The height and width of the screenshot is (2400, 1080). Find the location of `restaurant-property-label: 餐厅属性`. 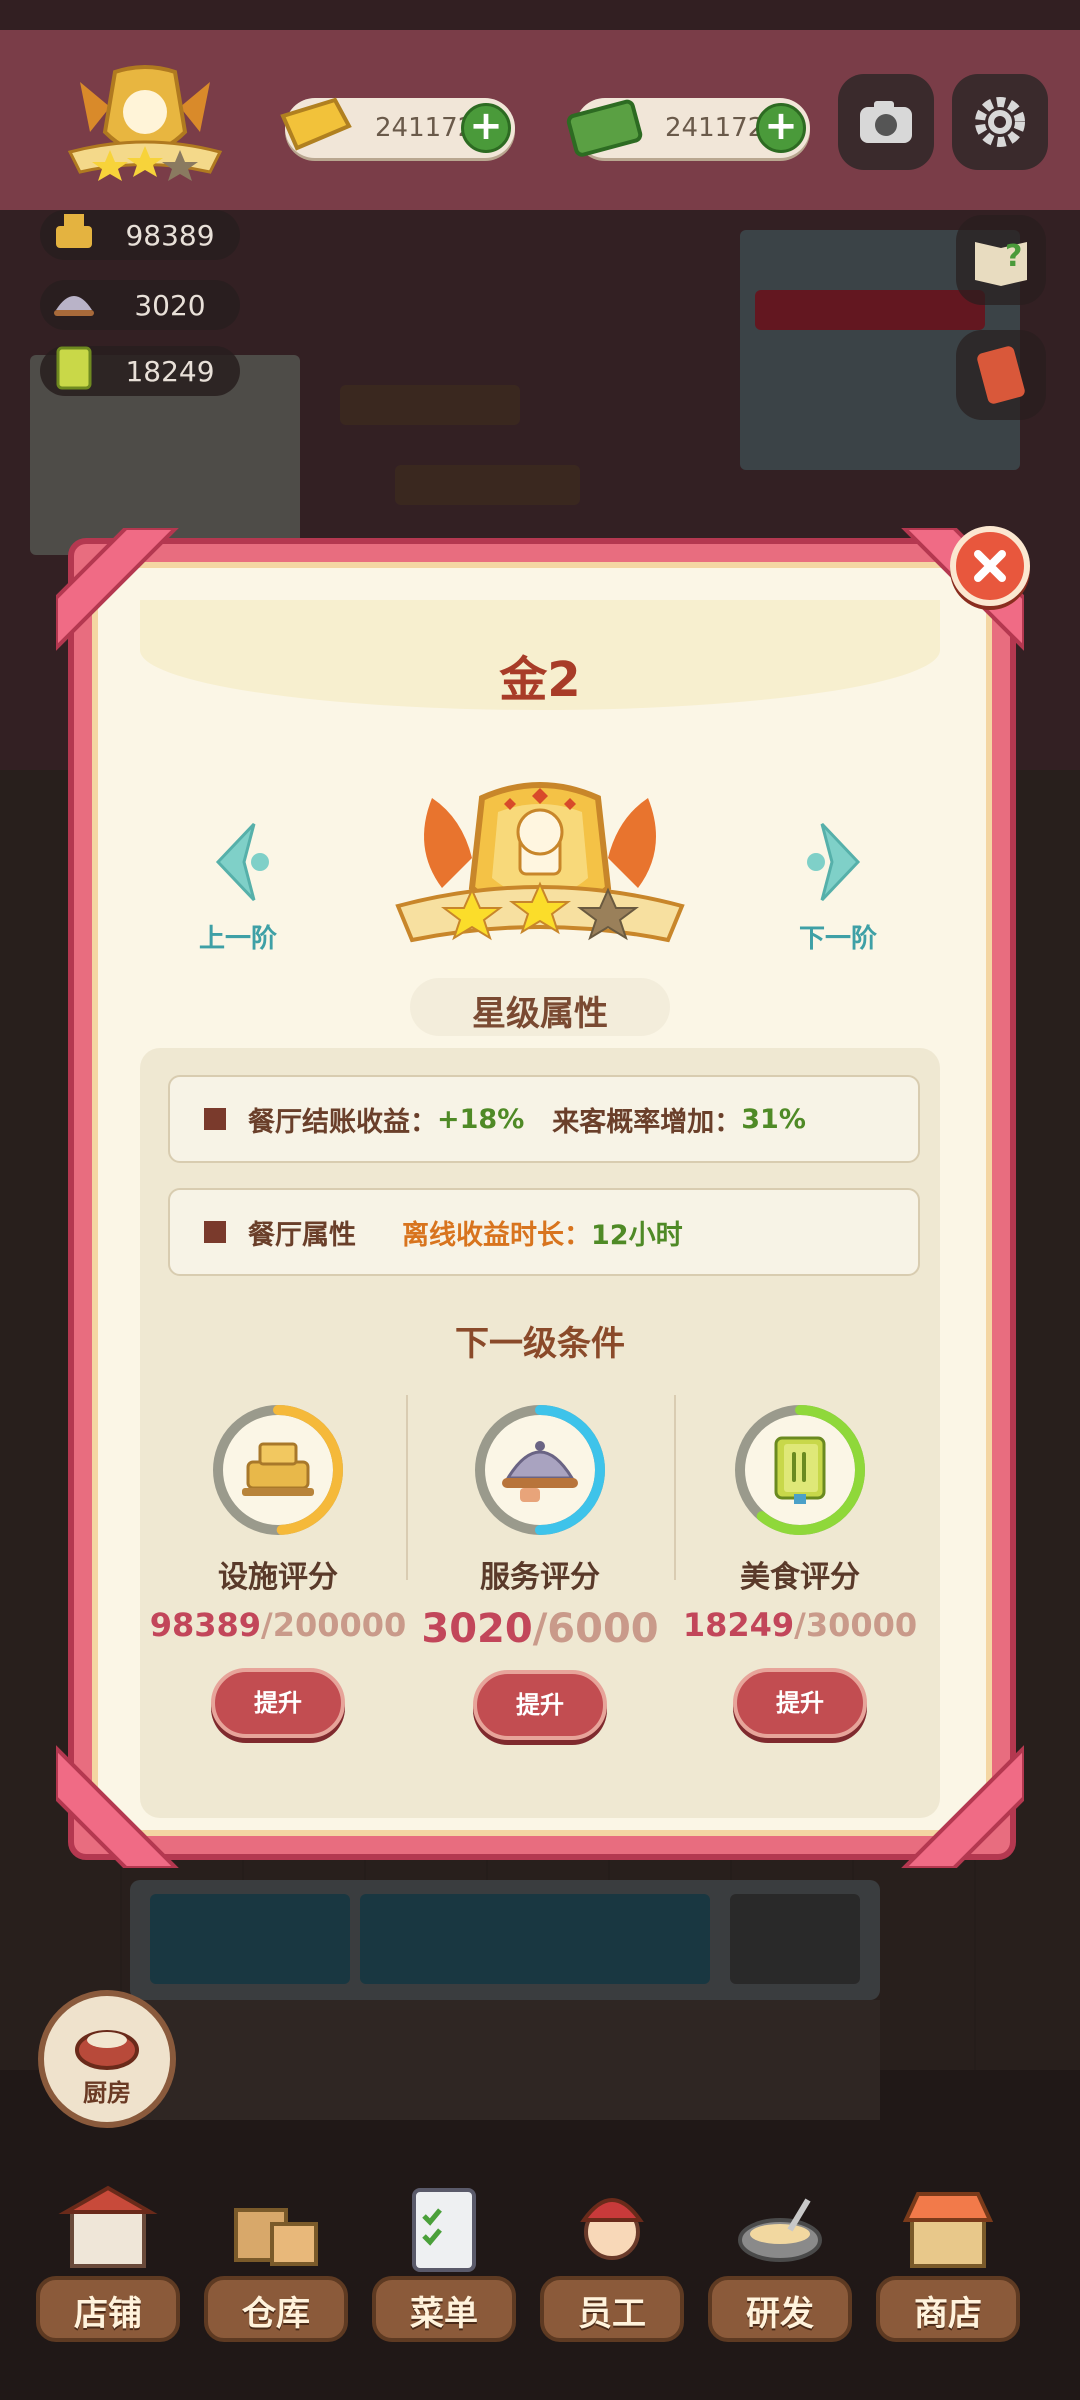

restaurant-property-label: 餐厅属性 is located at coordinates (302, 1235).